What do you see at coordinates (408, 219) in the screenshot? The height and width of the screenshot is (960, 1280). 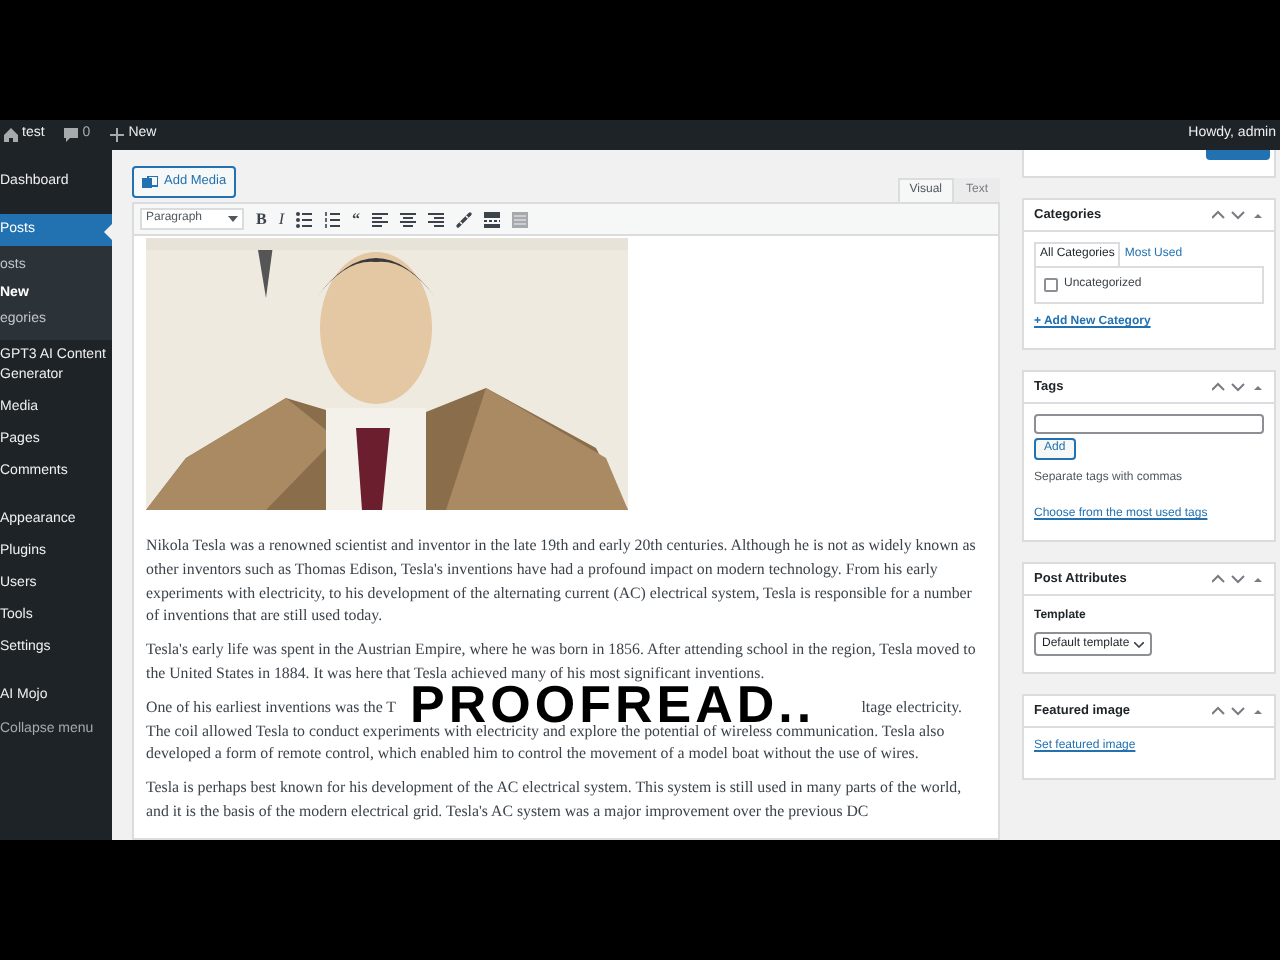 I see `align-center-icon` at bounding box center [408, 219].